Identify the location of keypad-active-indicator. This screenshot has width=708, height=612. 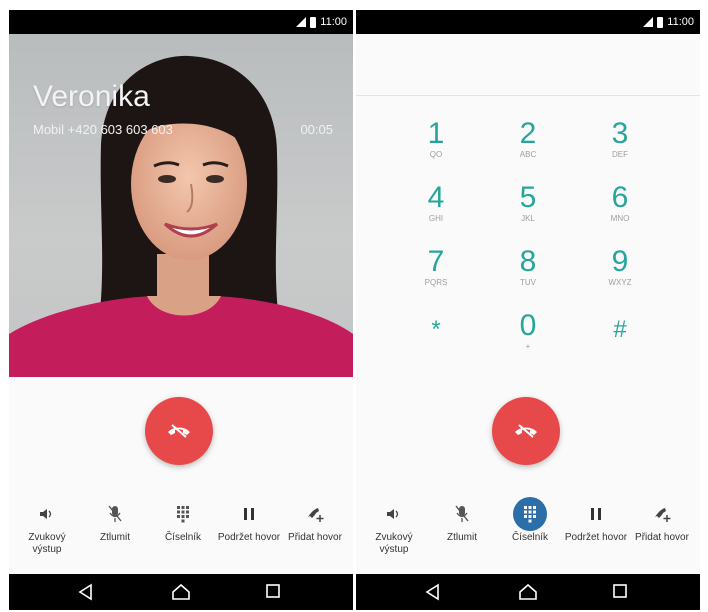
(530, 514).